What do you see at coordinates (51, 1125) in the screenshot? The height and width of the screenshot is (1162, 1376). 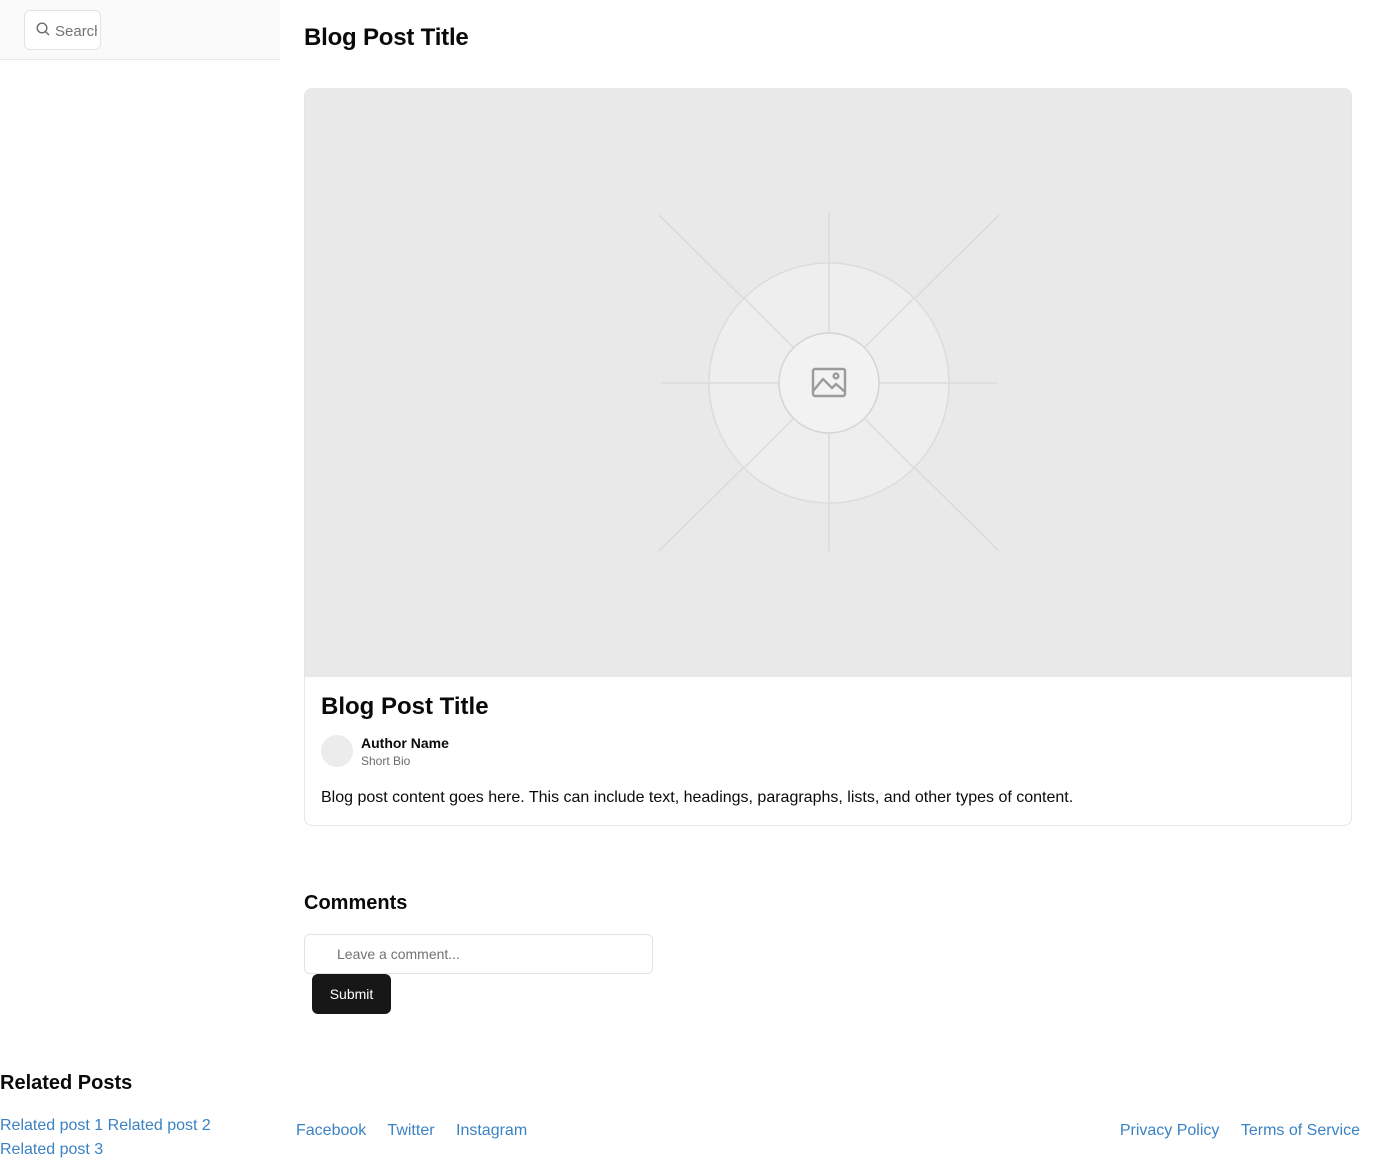 I see `related-post-link-1: Related post 1` at bounding box center [51, 1125].